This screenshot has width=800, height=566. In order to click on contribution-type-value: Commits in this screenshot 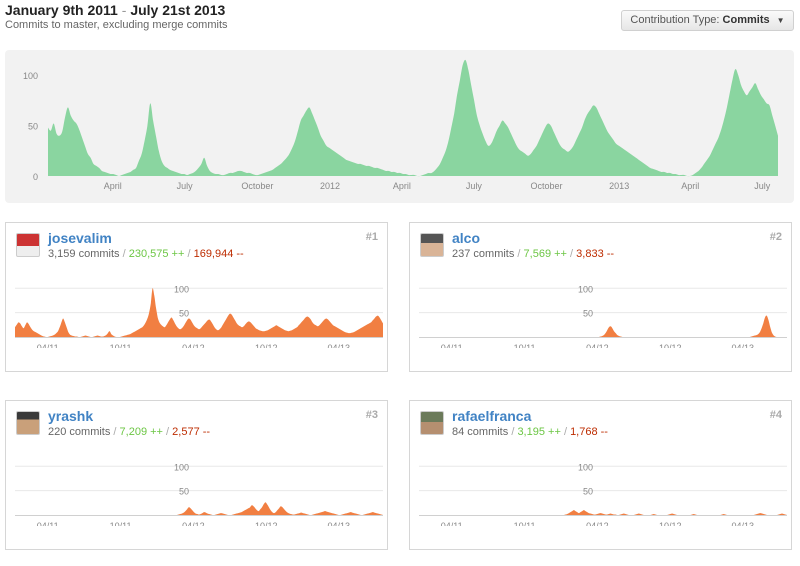, I will do `click(746, 20)`.